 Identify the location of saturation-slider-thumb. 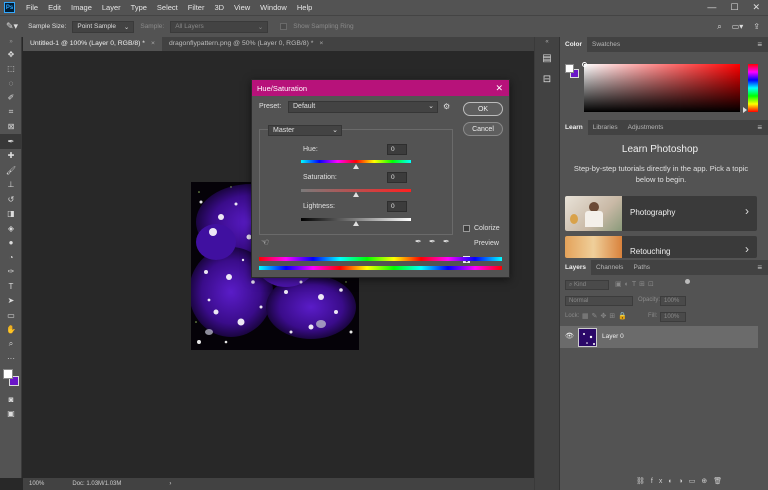
(356, 194).